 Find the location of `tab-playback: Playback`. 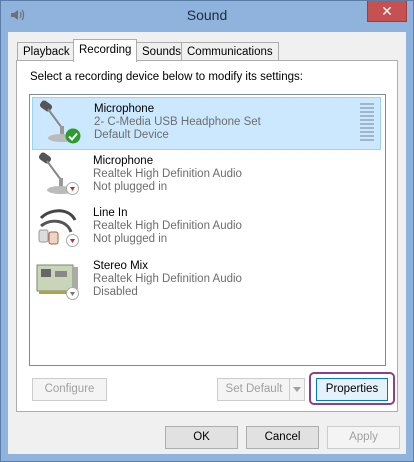

tab-playback: Playback is located at coordinates (46, 51).